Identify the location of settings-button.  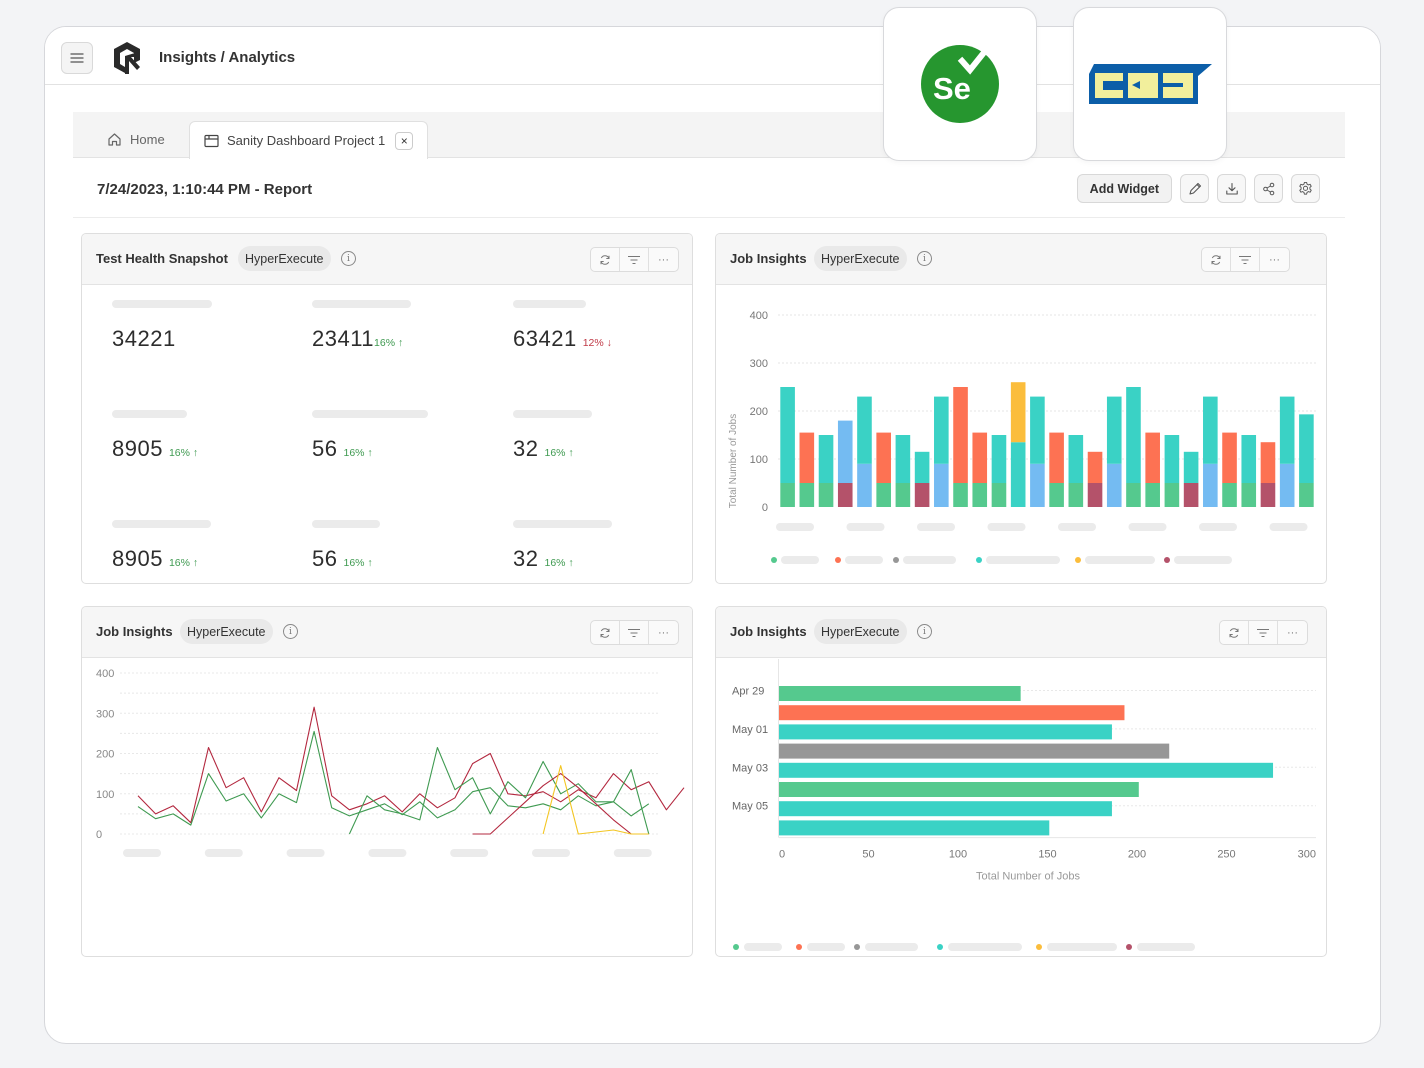
(1305, 188).